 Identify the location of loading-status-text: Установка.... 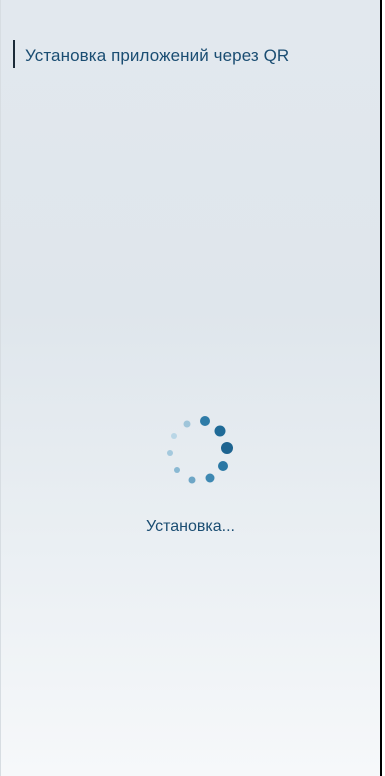
(190, 526).